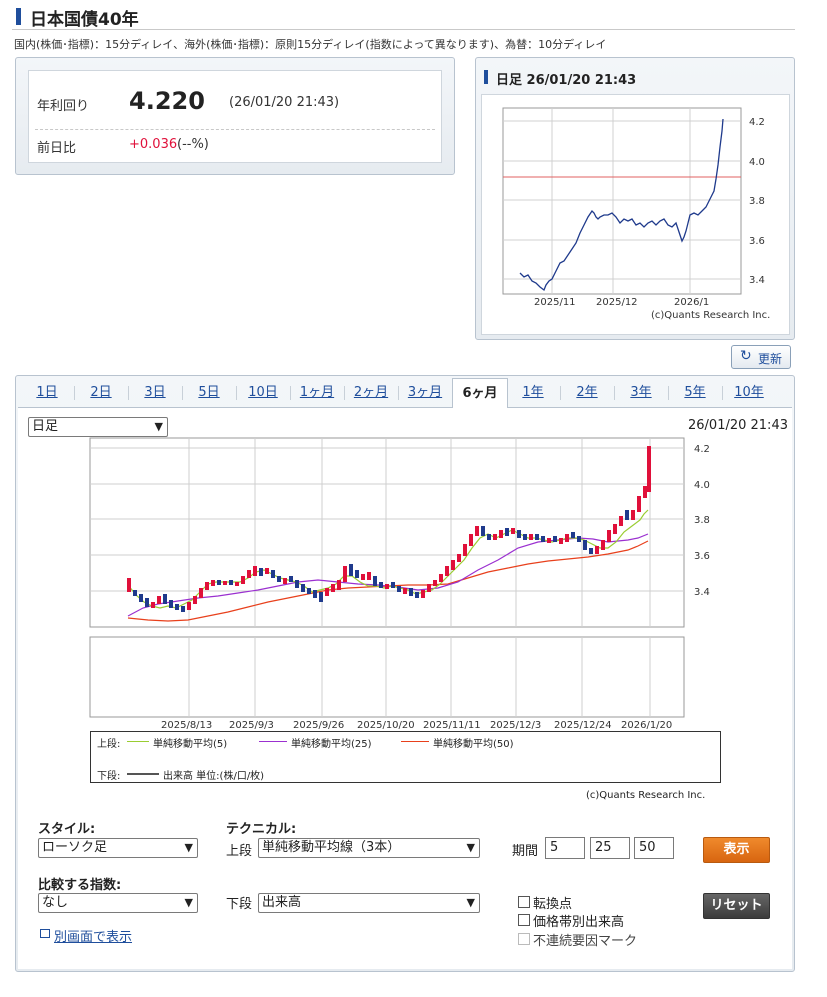 Image resolution: width=827 pixels, height=997 pixels. What do you see at coordinates (470, 847) in the screenshot?
I see `chevron-down-icon: ▼` at bounding box center [470, 847].